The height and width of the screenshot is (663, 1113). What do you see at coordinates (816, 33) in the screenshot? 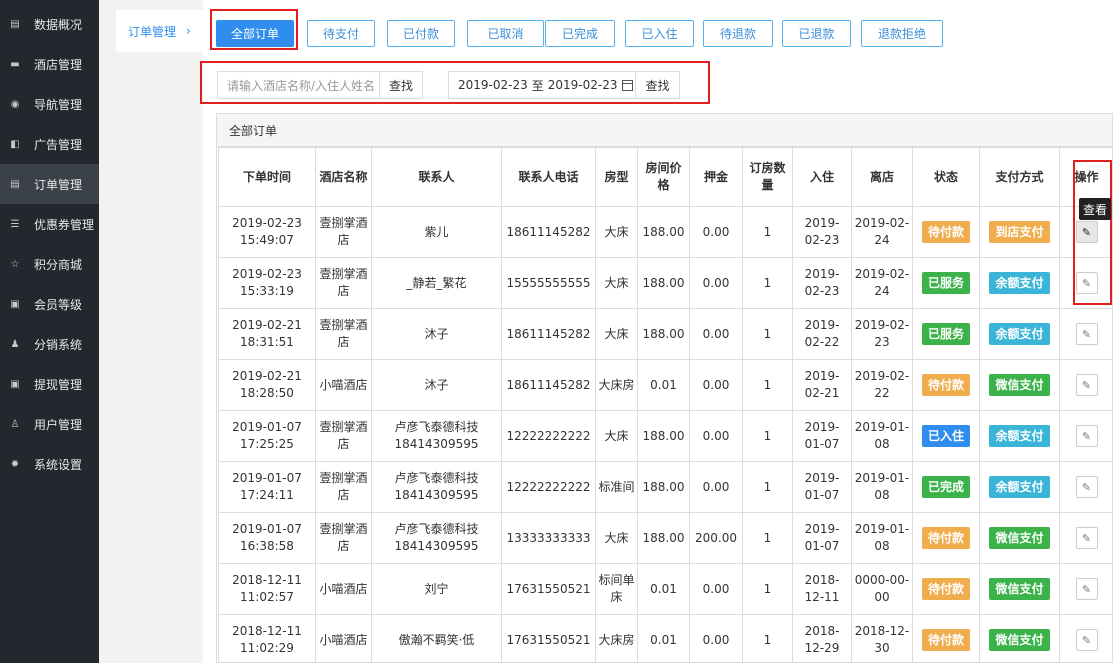
I see `tab: 已退款` at bounding box center [816, 33].